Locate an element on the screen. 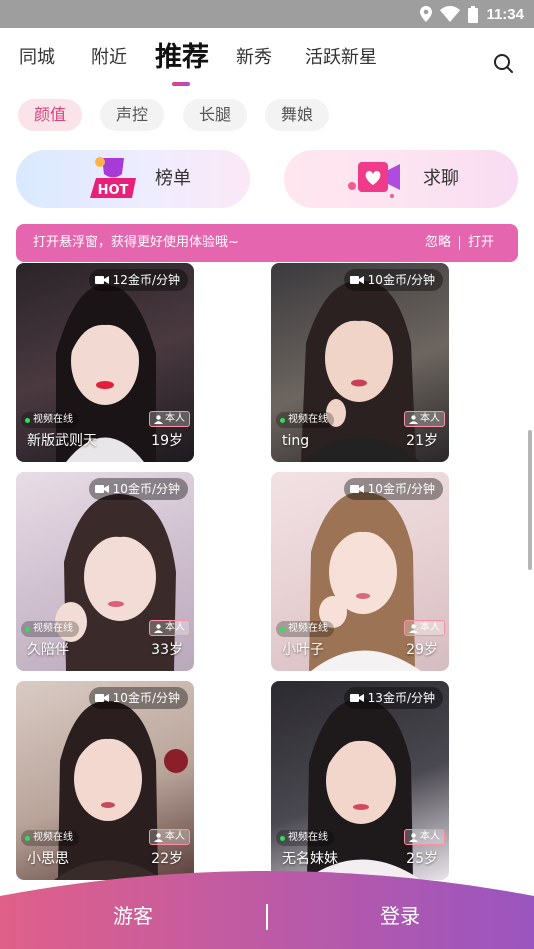 This screenshot has height=949, width=534. notice-actions: 忽略 打开 is located at coordinates (459, 243).